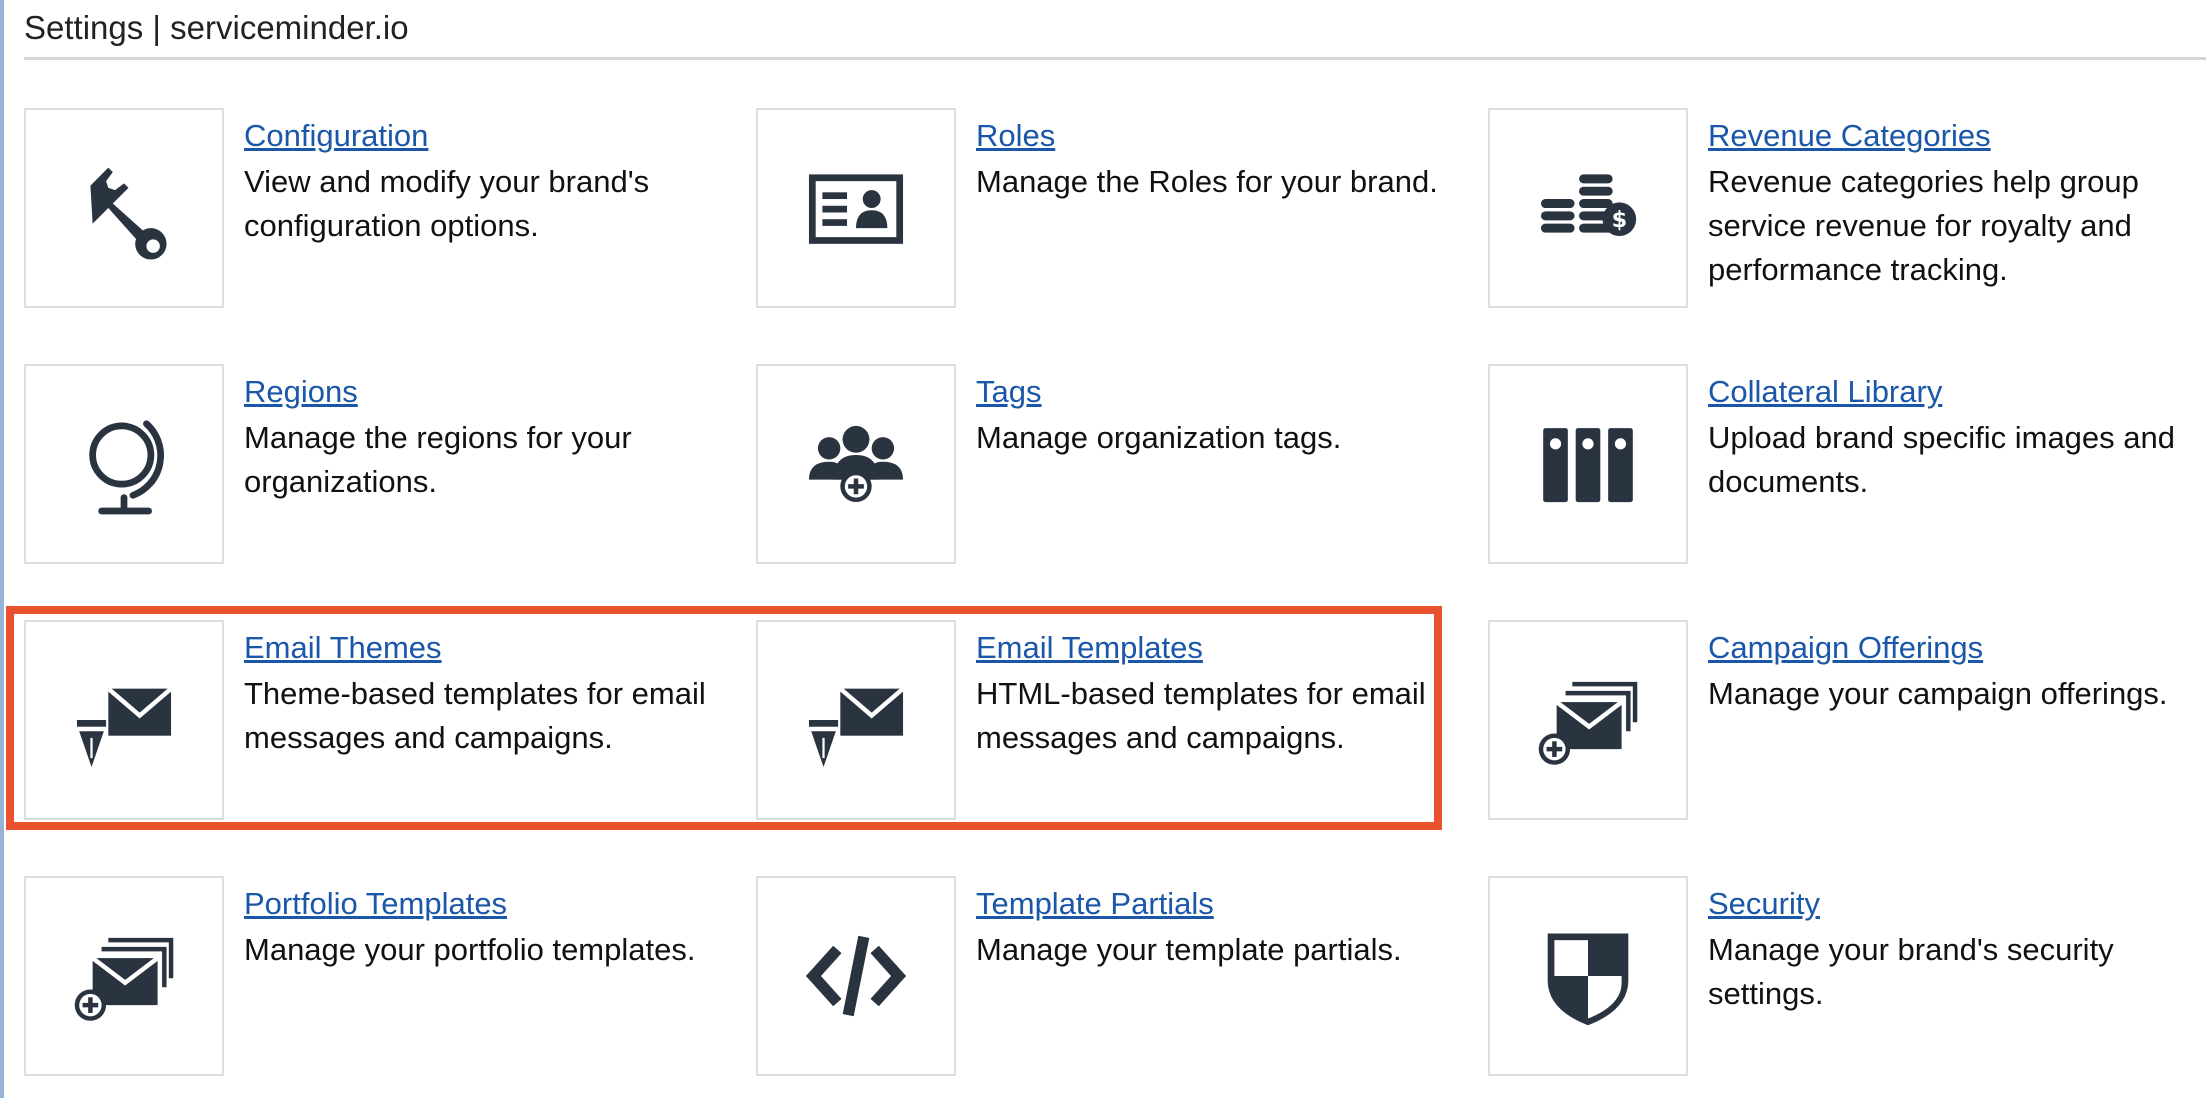  What do you see at coordinates (1938, 693) in the screenshot?
I see `campaign-offerings-description: Manage your campaign offerings.` at bounding box center [1938, 693].